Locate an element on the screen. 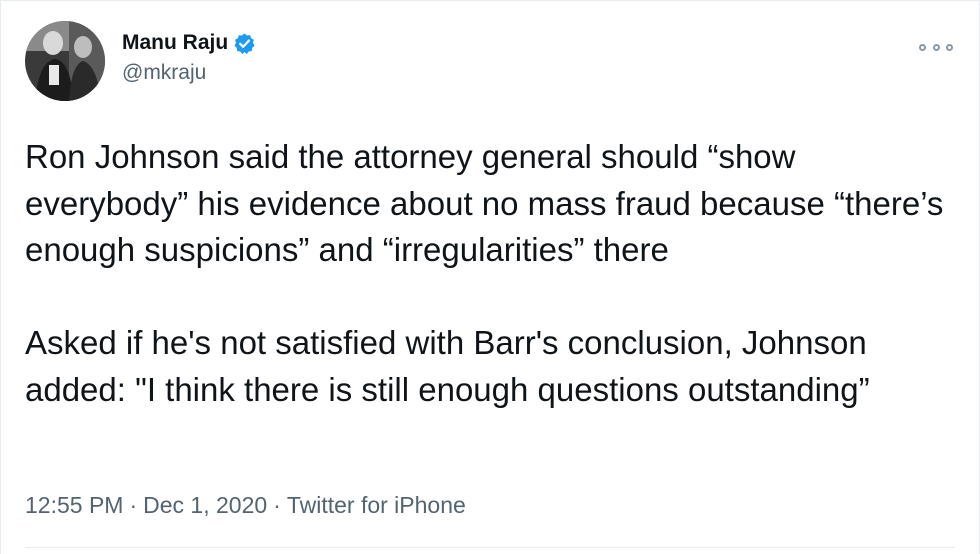 The image size is (980, 554). divider is located at coordinates (490, 547).